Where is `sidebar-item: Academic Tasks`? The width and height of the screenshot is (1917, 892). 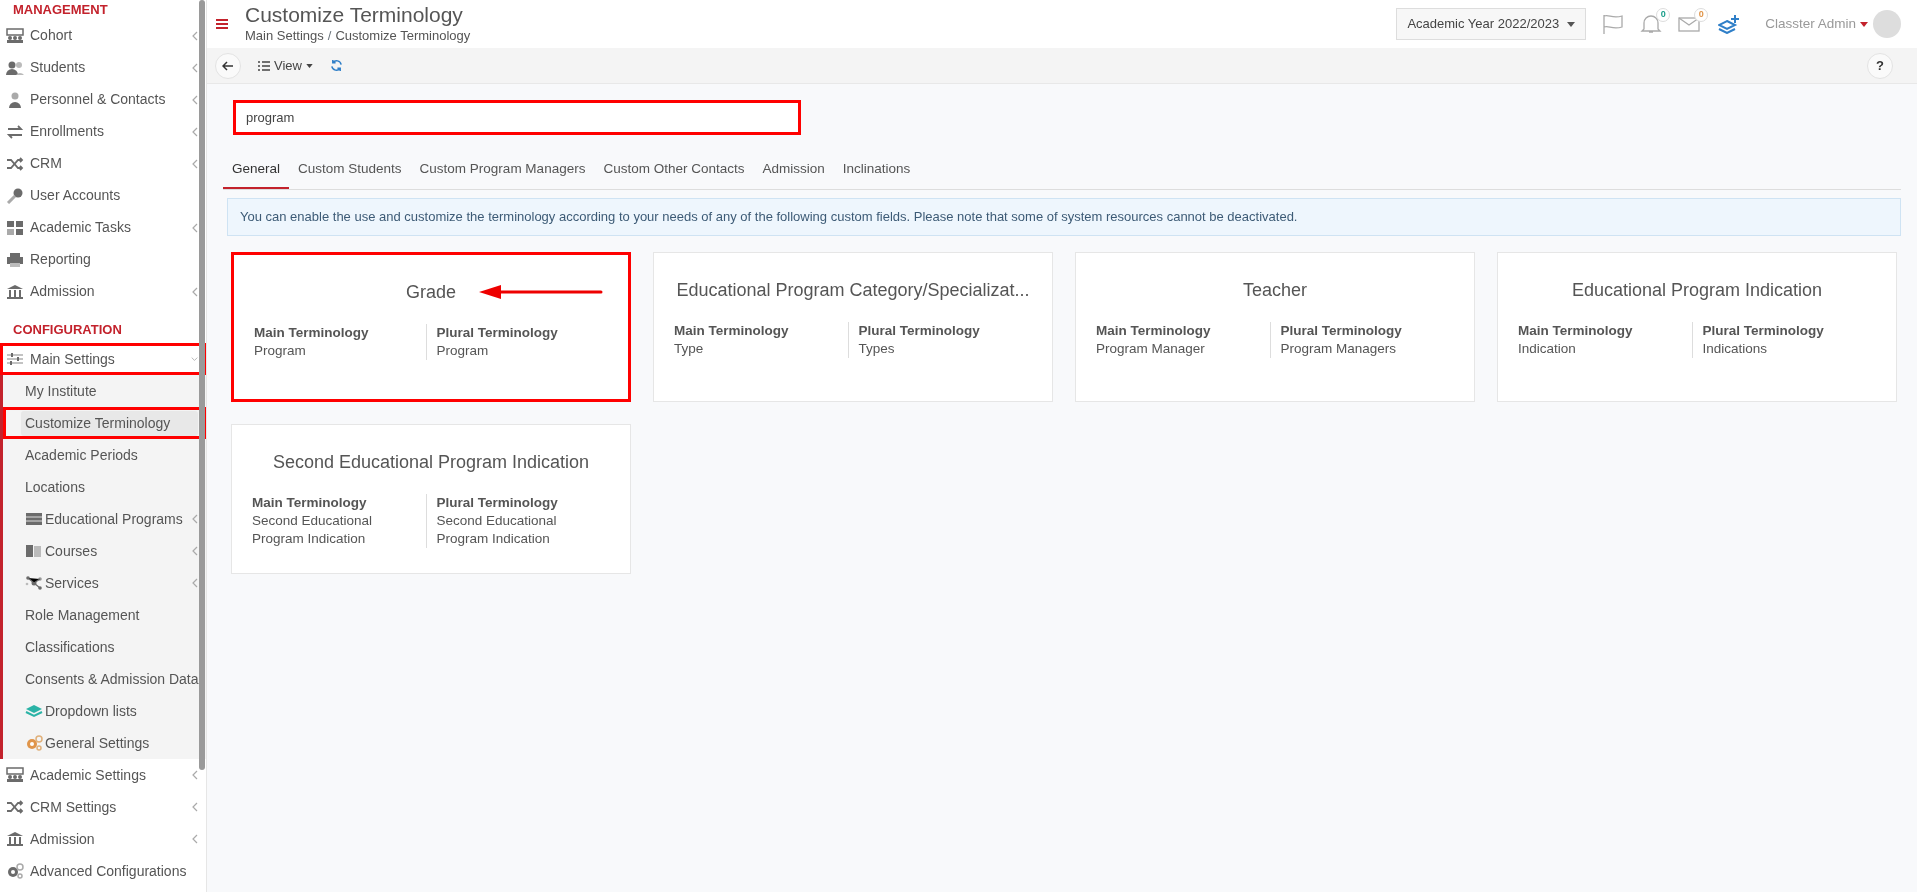 sidebar-item: Academic Tasks is located at coordinates (103, 227).